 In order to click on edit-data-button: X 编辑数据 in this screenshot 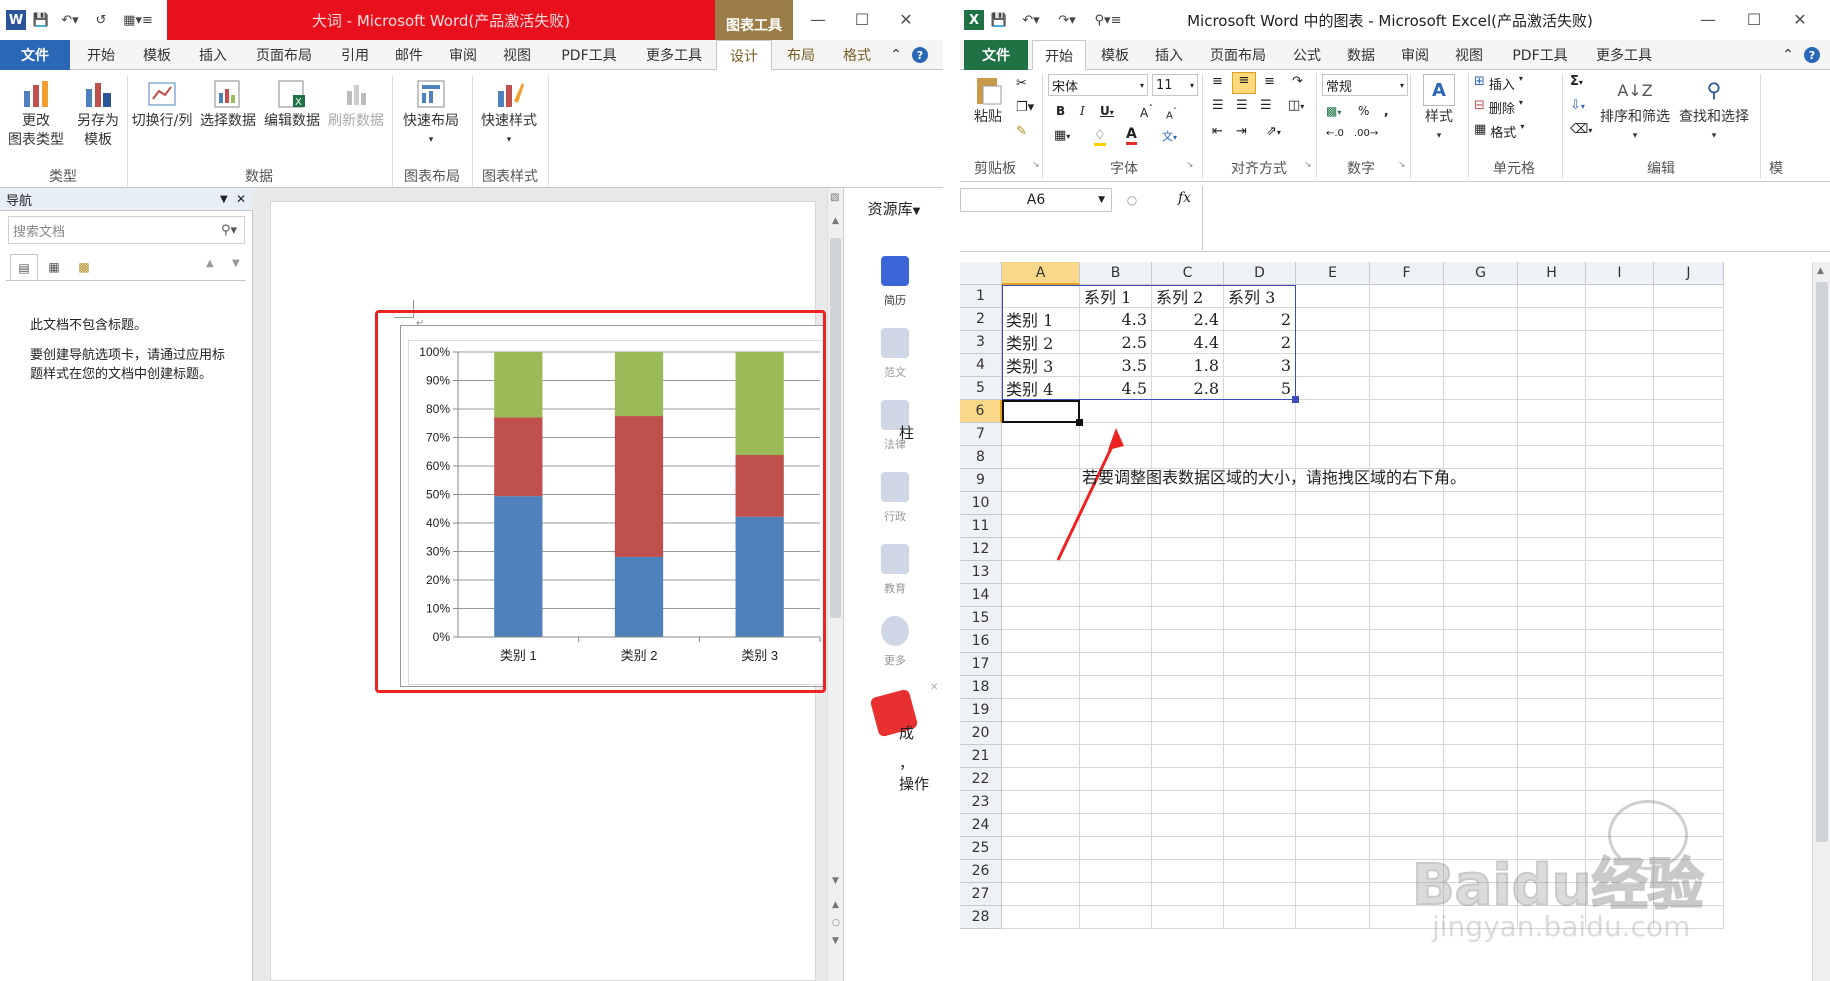, I will do `click(292, 104)`.